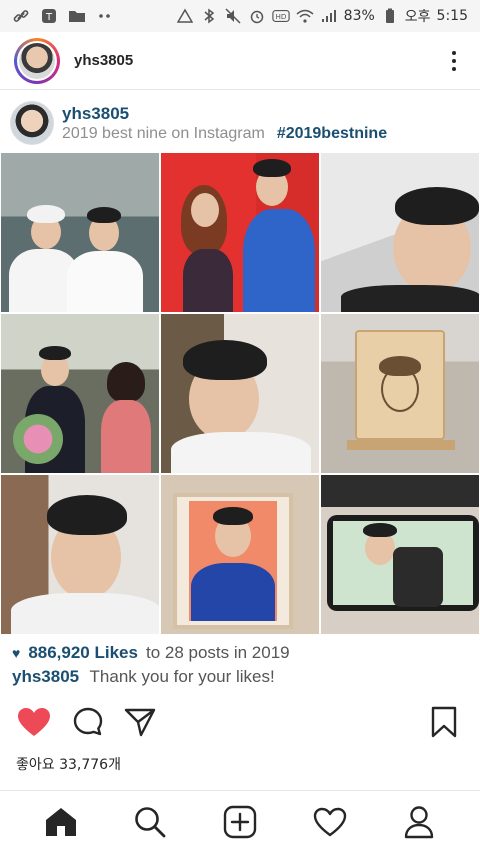  Describe the element at coordinates (209, 16) in the screenshot. I see `bluetooth-icon` at that location.